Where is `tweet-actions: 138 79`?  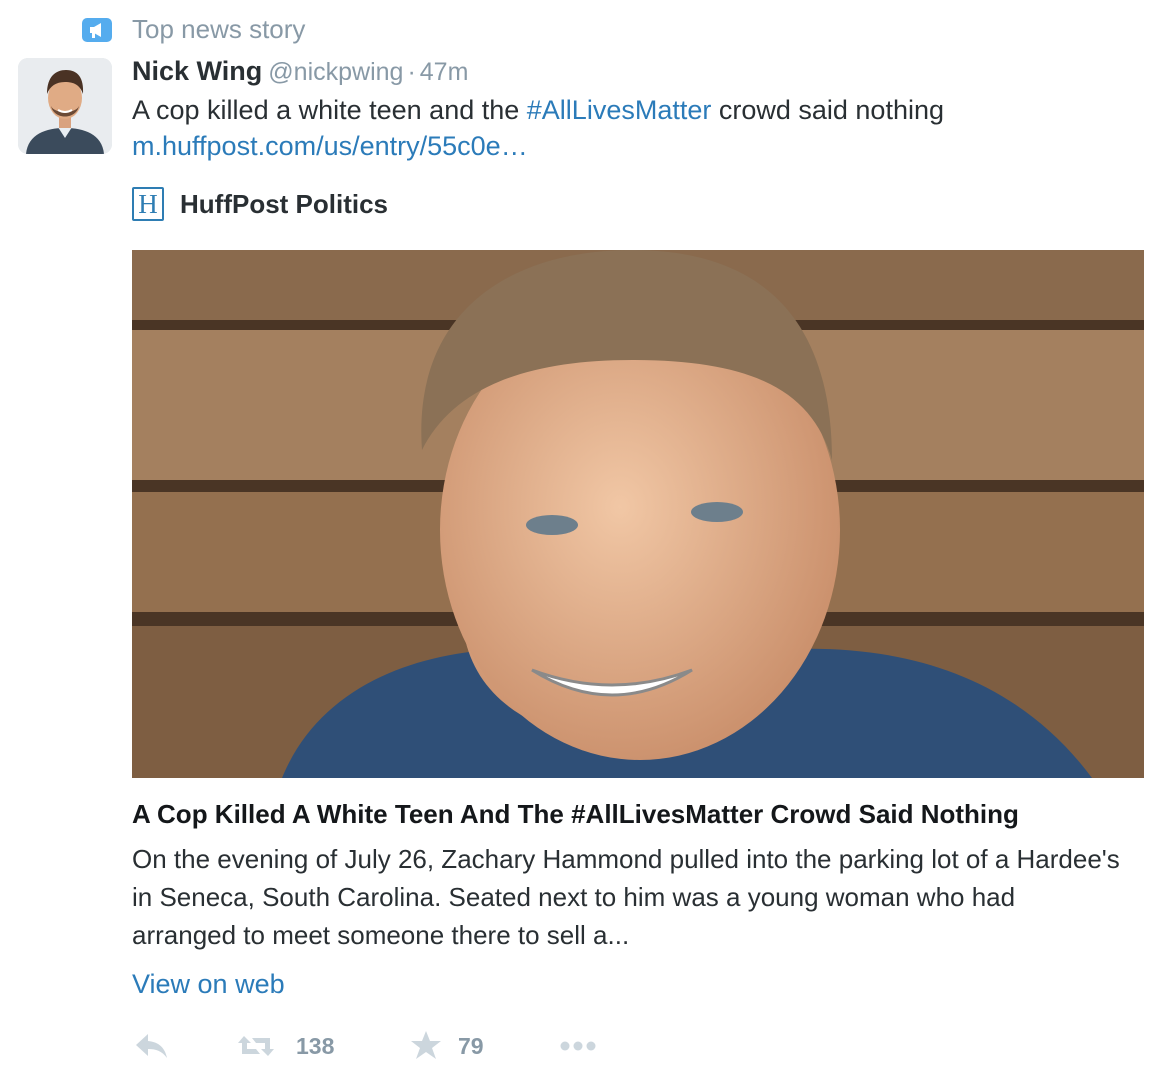 tweet-actions: 138 79 is located at coordinates (432, 1046).